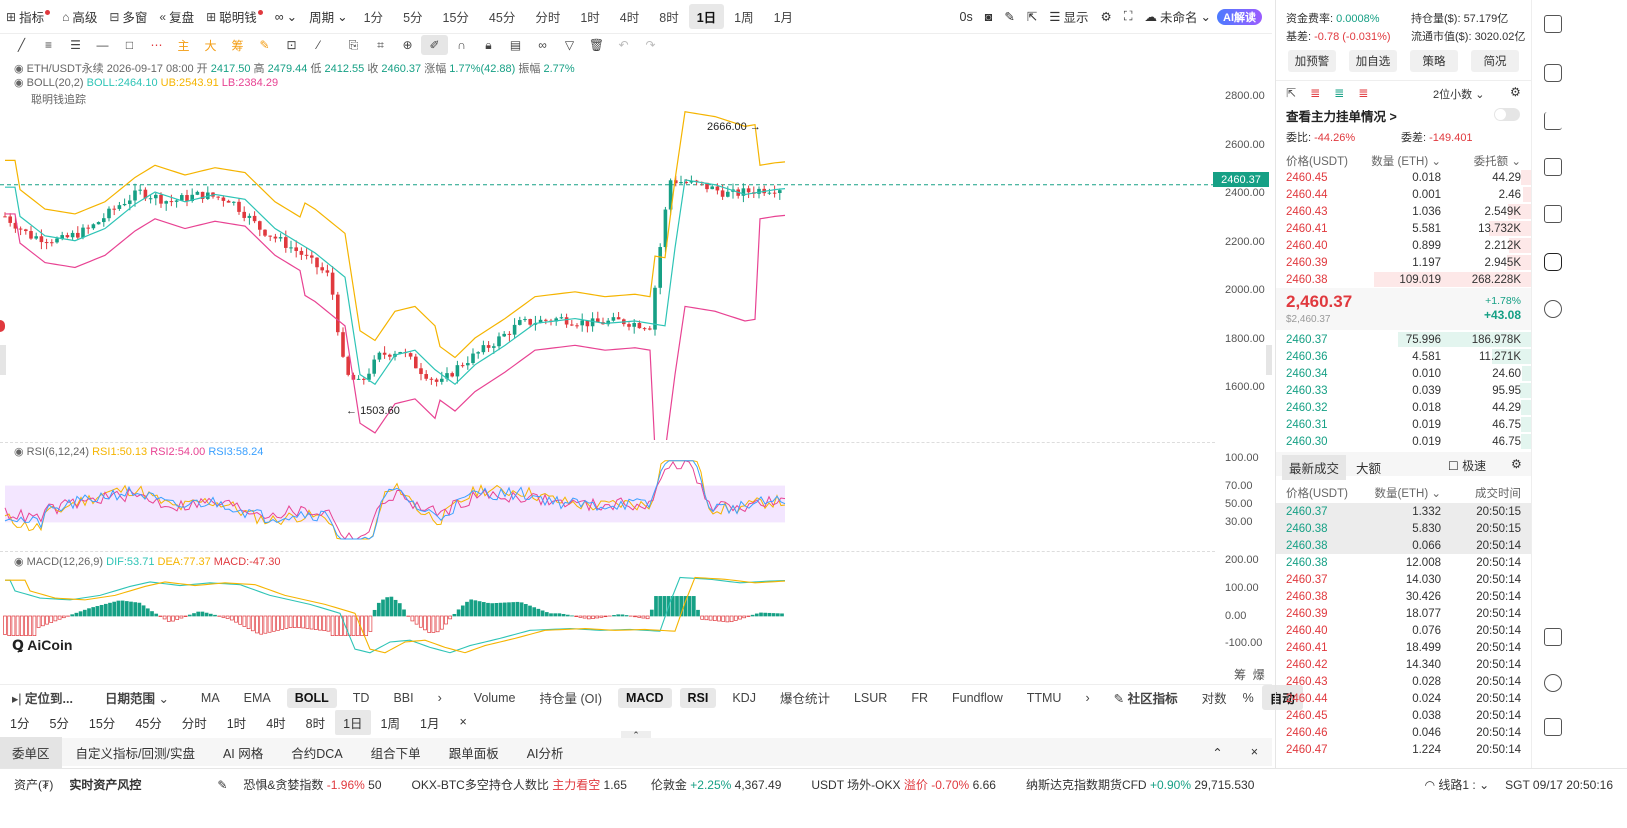 The image size is (1627, 828). Describe the element at coordinates (989, 17) in the screenshot. I see `camera-icon: ◙` at that location.